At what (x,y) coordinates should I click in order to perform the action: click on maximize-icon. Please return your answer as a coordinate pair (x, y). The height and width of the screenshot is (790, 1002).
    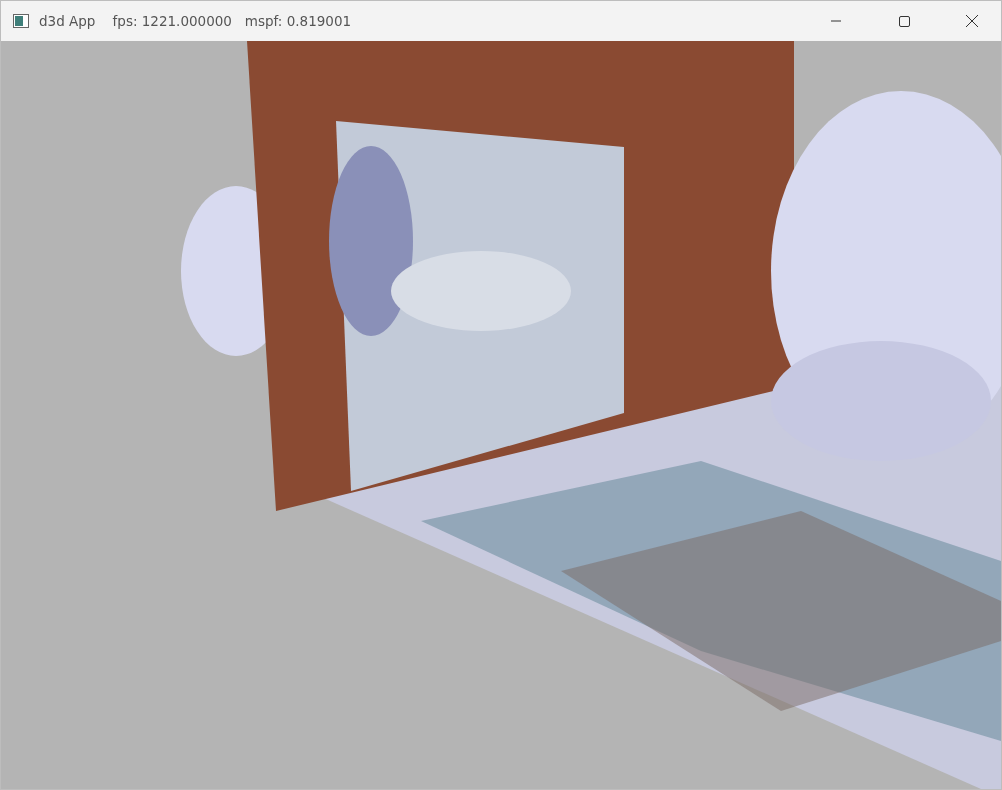
    Looking at the image, I should click on (904, 21).